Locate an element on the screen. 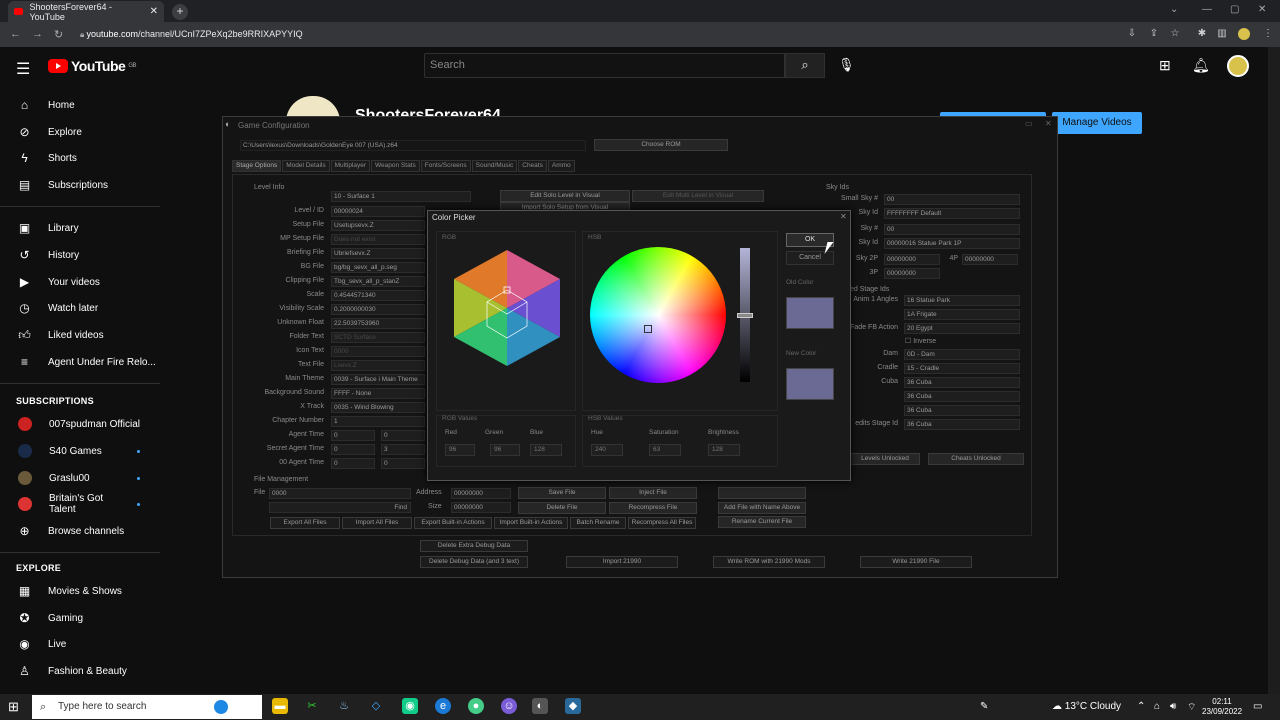 The width and height of the screenshot is (1280, 720). bookmark-star-icon: ☆ is located at coordinates (1175, 34).